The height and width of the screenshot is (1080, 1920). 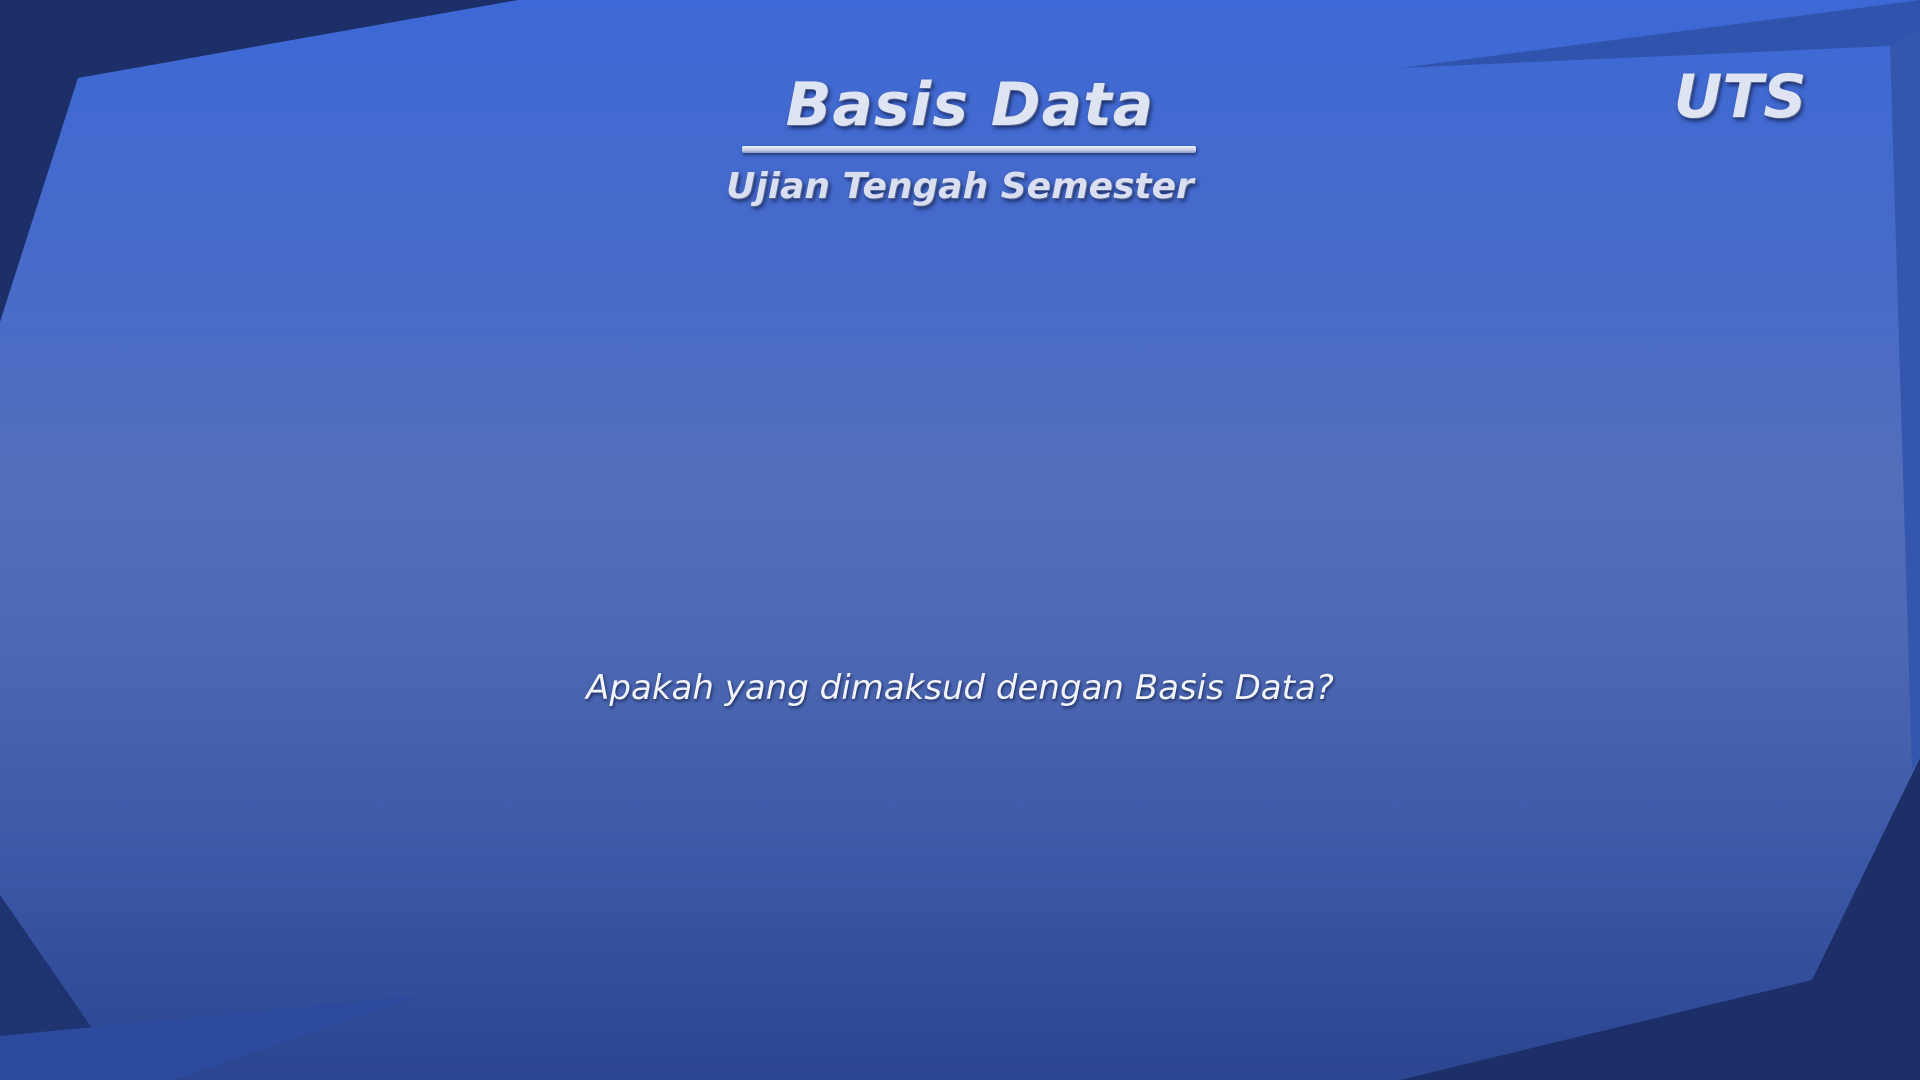 What do you see at coordinates (969, 149) in the screenshot?
I see `title-underline` at bounding box center [969, 149].